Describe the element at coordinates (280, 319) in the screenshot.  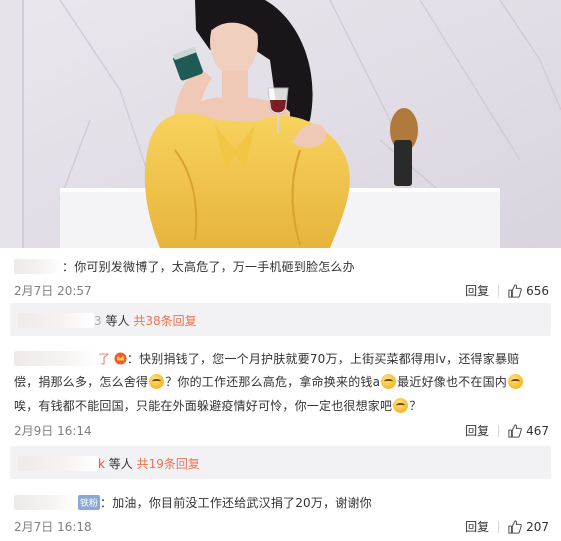
I see `replies-summary: 3 等人 共38条回复` at that location.